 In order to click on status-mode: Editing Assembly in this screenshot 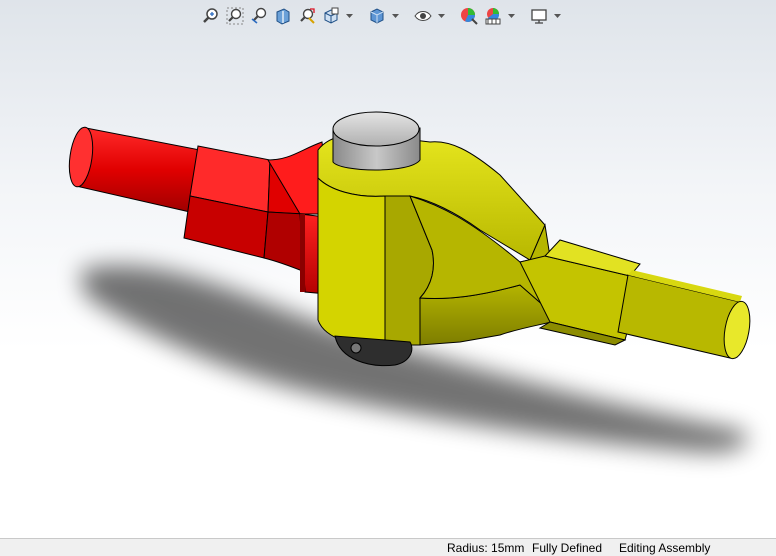, I will do `click(664, 548)`.